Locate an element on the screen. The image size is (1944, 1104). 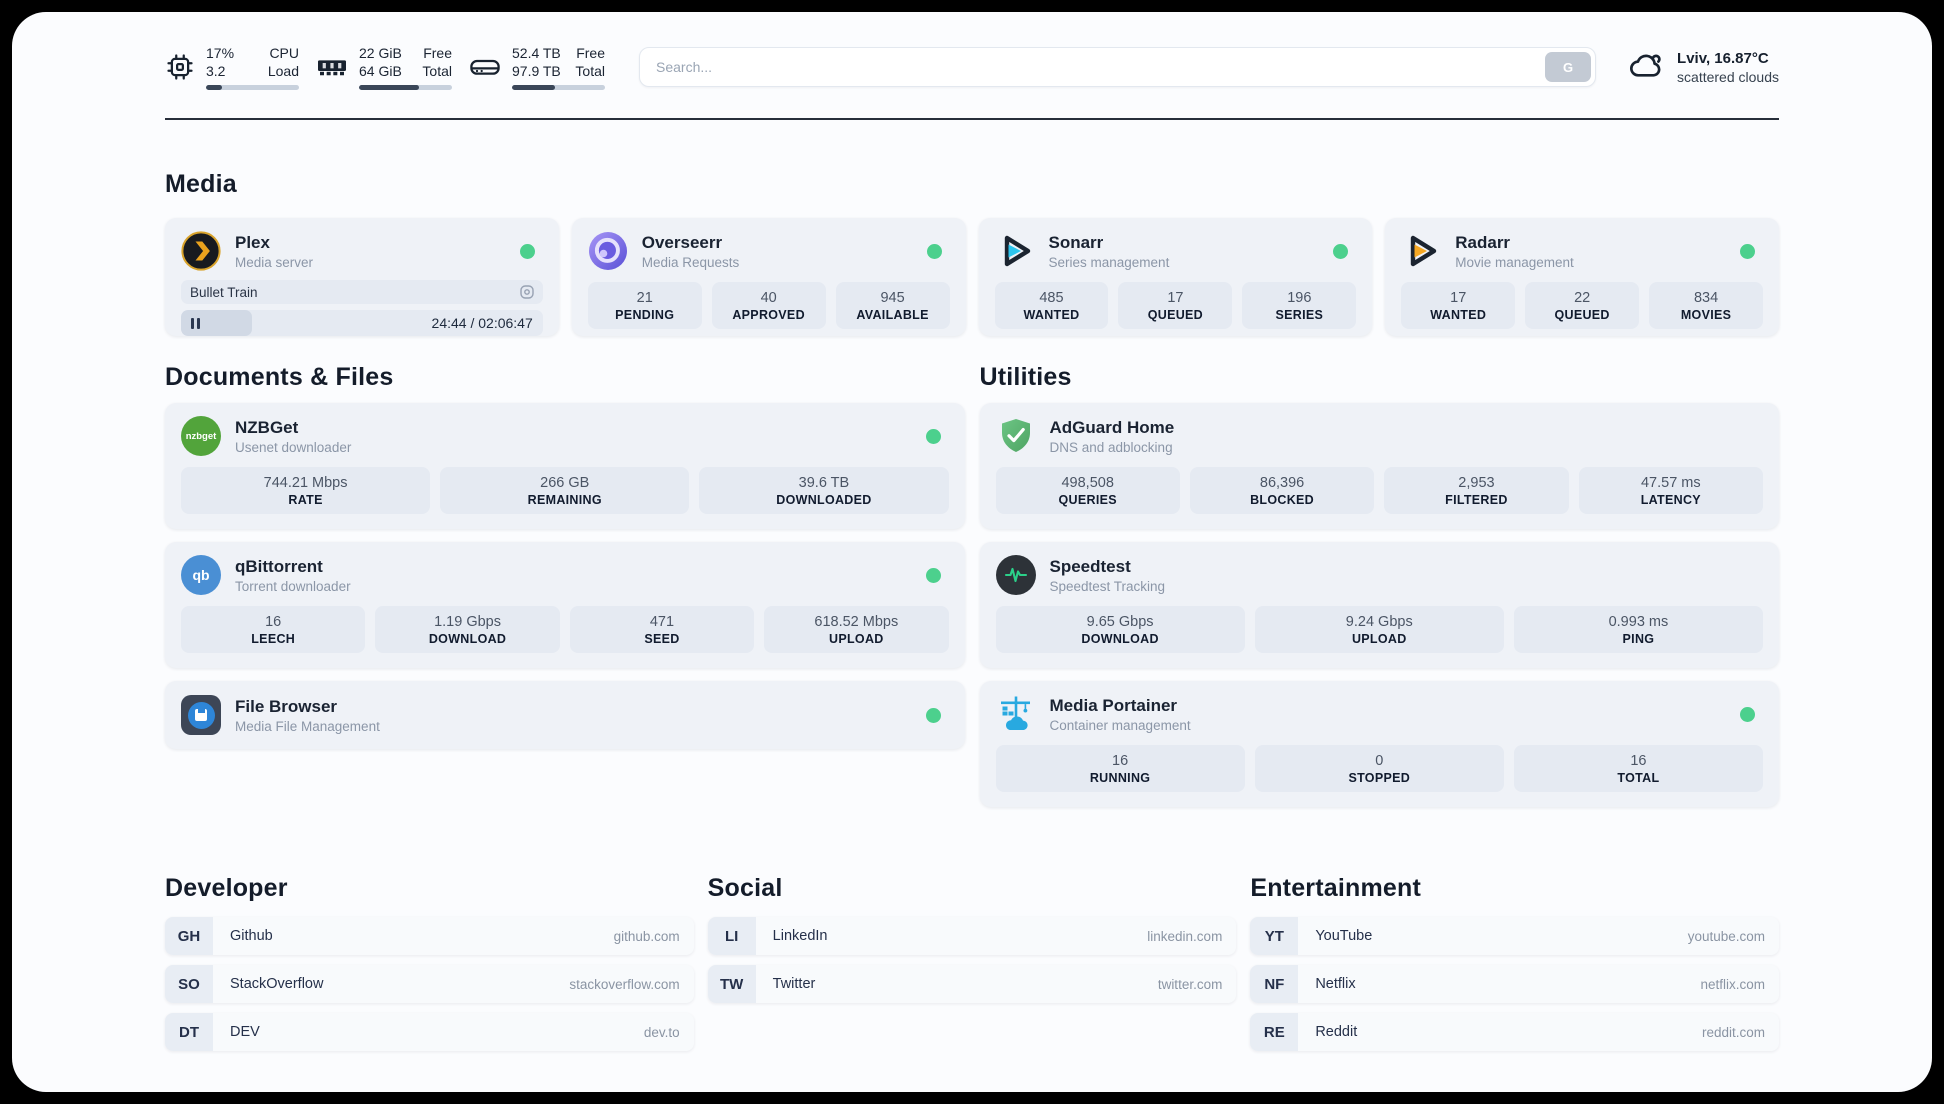
speedtest-icon is located at coordinates (1015, 575).